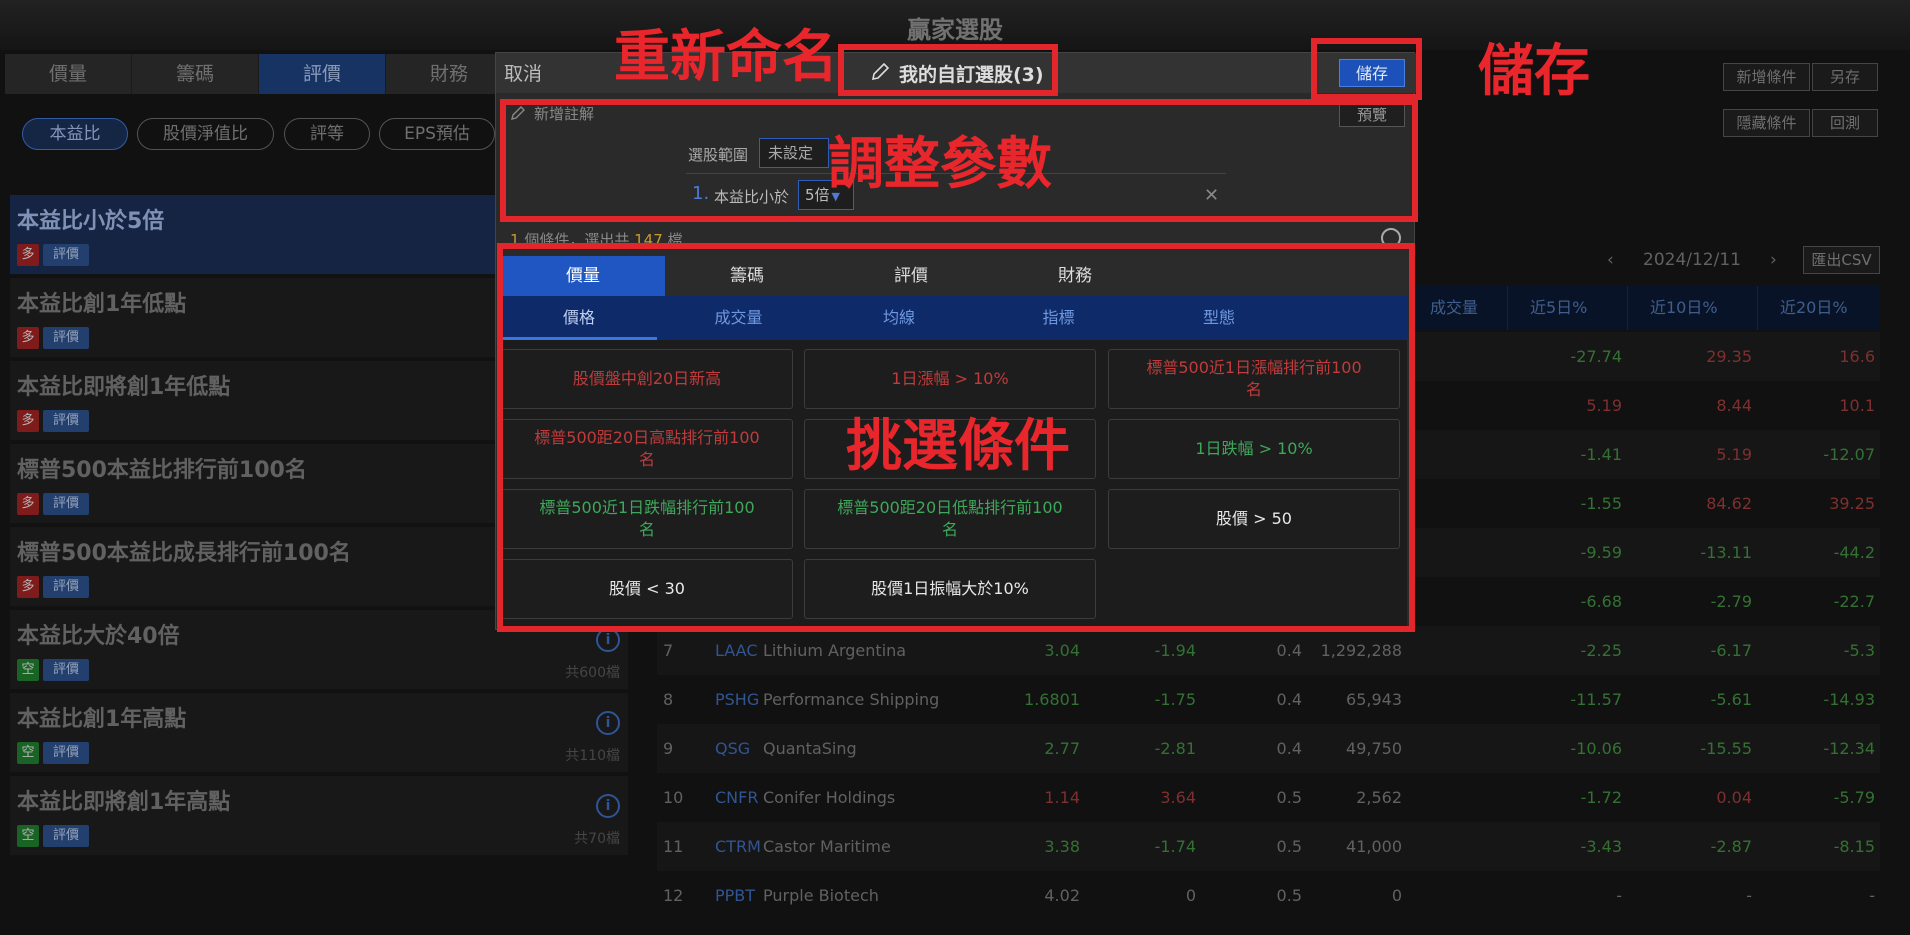 This screenshot has width=1910, height=935. What do you see at coordinates (948, 70) in the screenshot?
I see `rename-highlight` at bounding box center [948, 70].